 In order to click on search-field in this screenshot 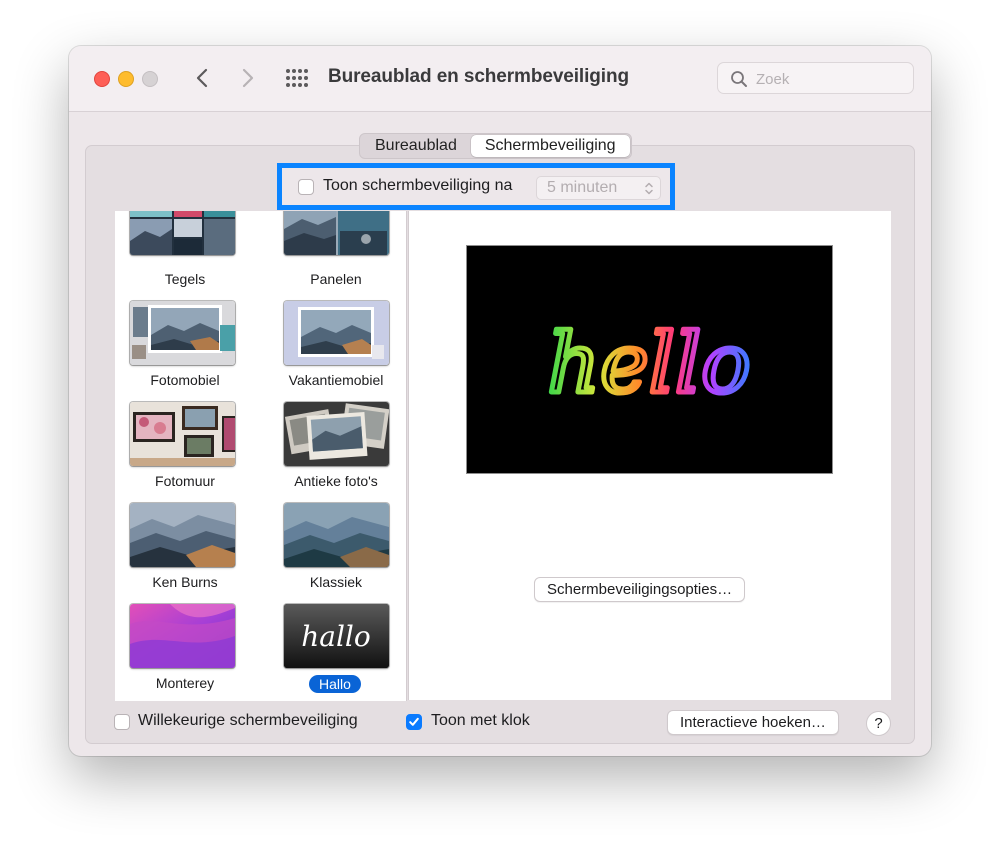, I will do `click(815, 78)`.